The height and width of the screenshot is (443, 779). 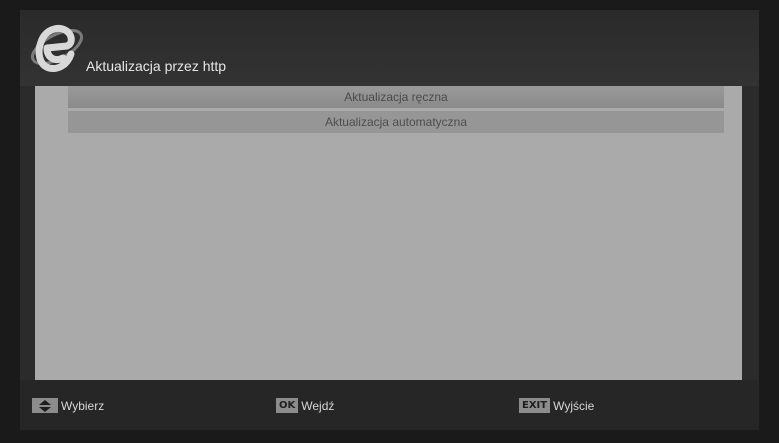 I want to click on ok-key-badge: OK, so click(x=287, y=405).